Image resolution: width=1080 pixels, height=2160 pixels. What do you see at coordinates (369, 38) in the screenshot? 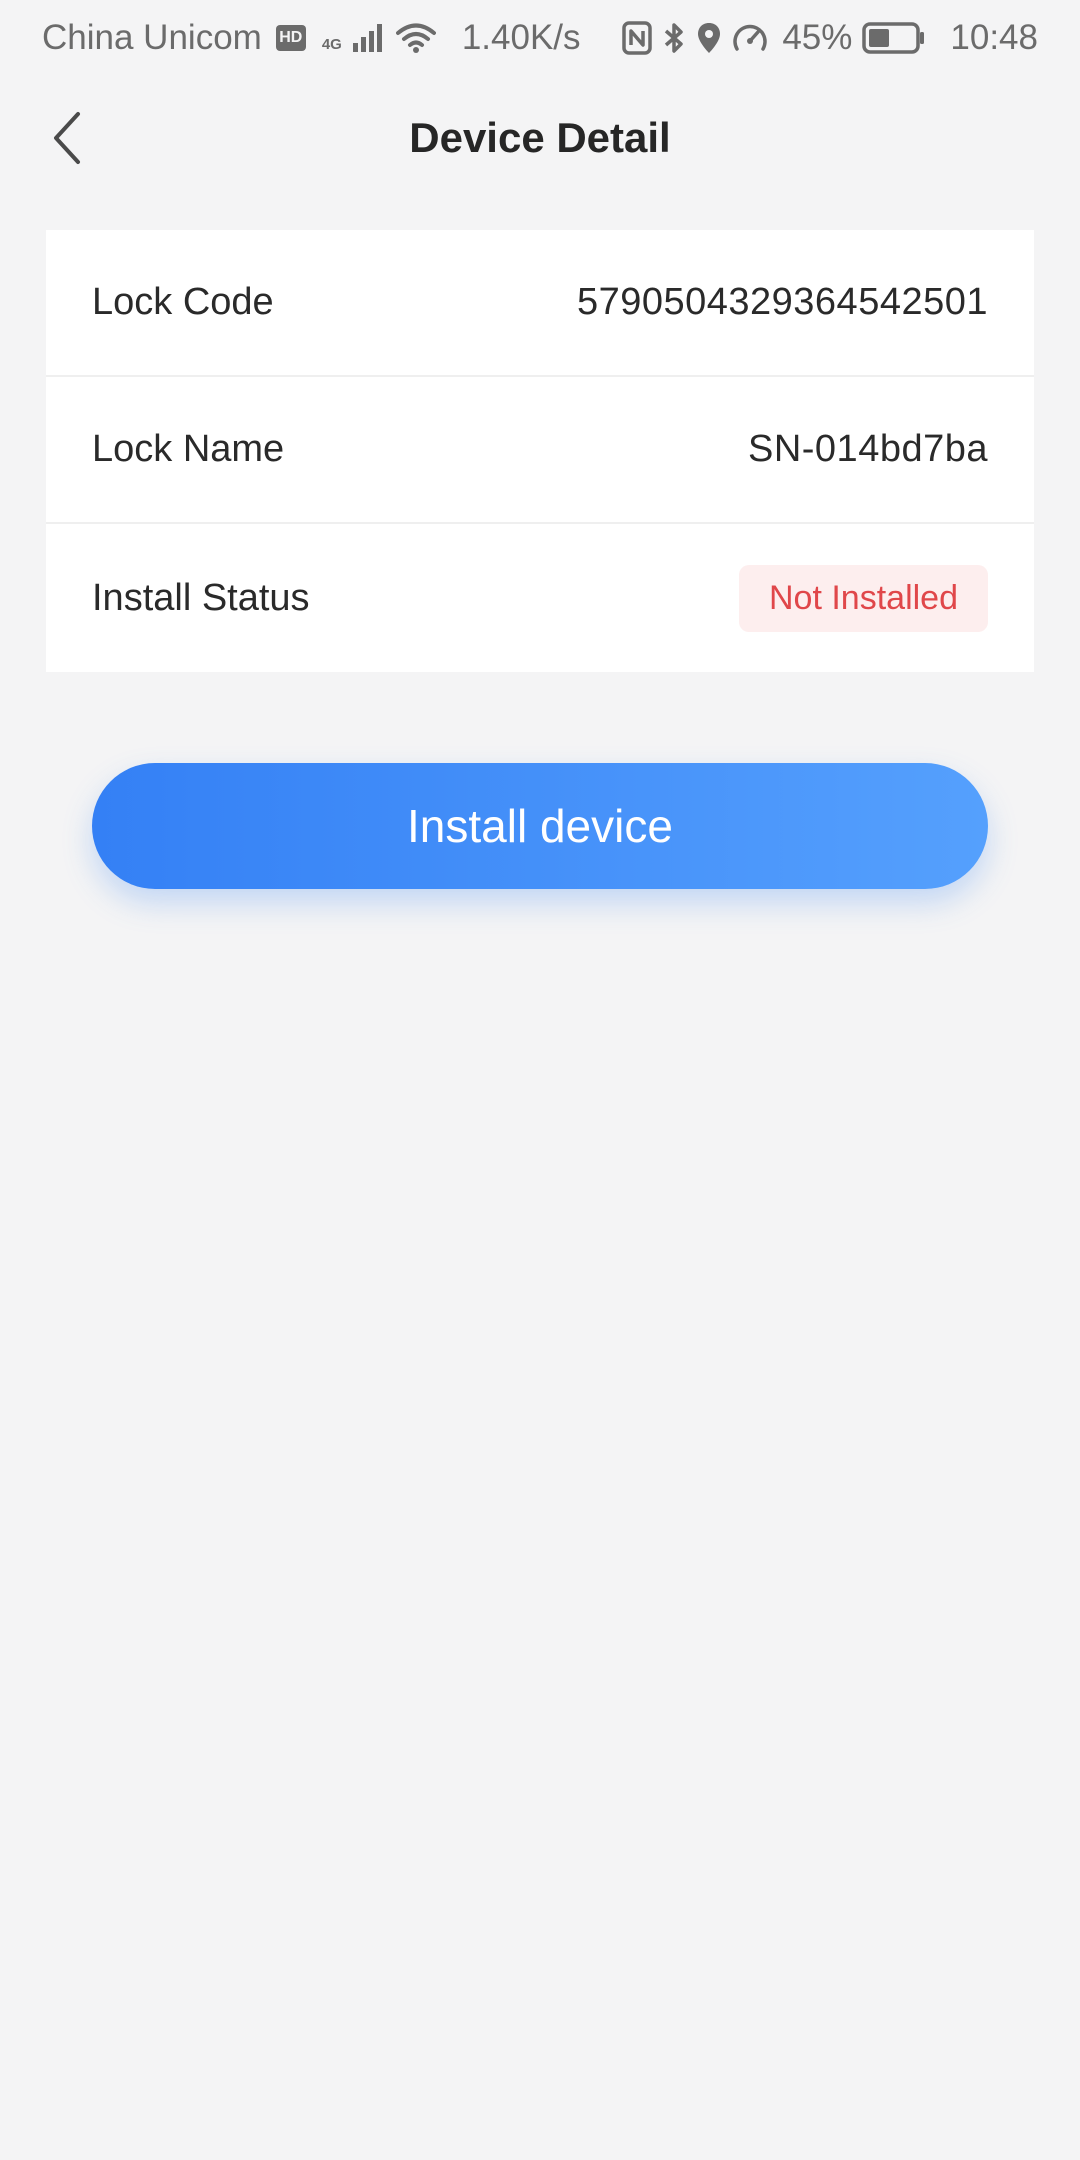
I see `signal-icon` at bounding box center [369, 38].